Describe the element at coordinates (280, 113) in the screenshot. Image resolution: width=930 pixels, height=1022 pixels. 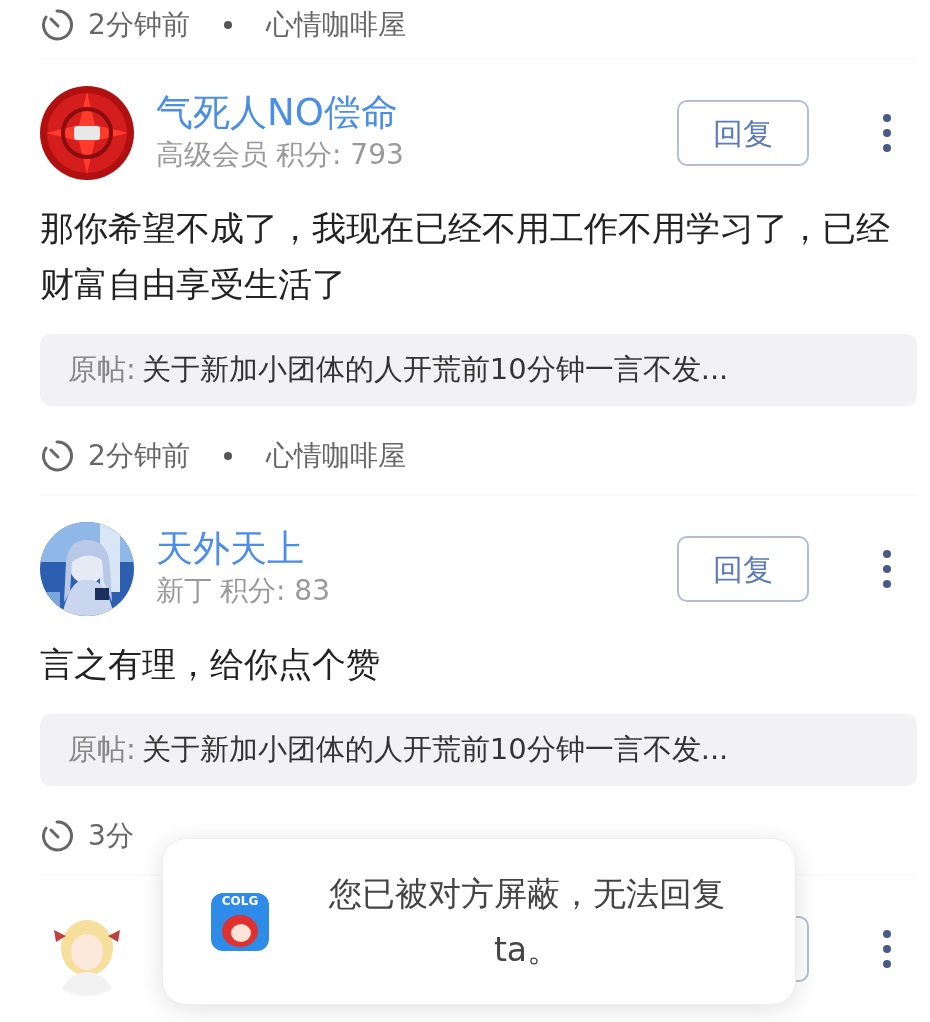
I see `user-name: 气死人NO偿命` at that location.